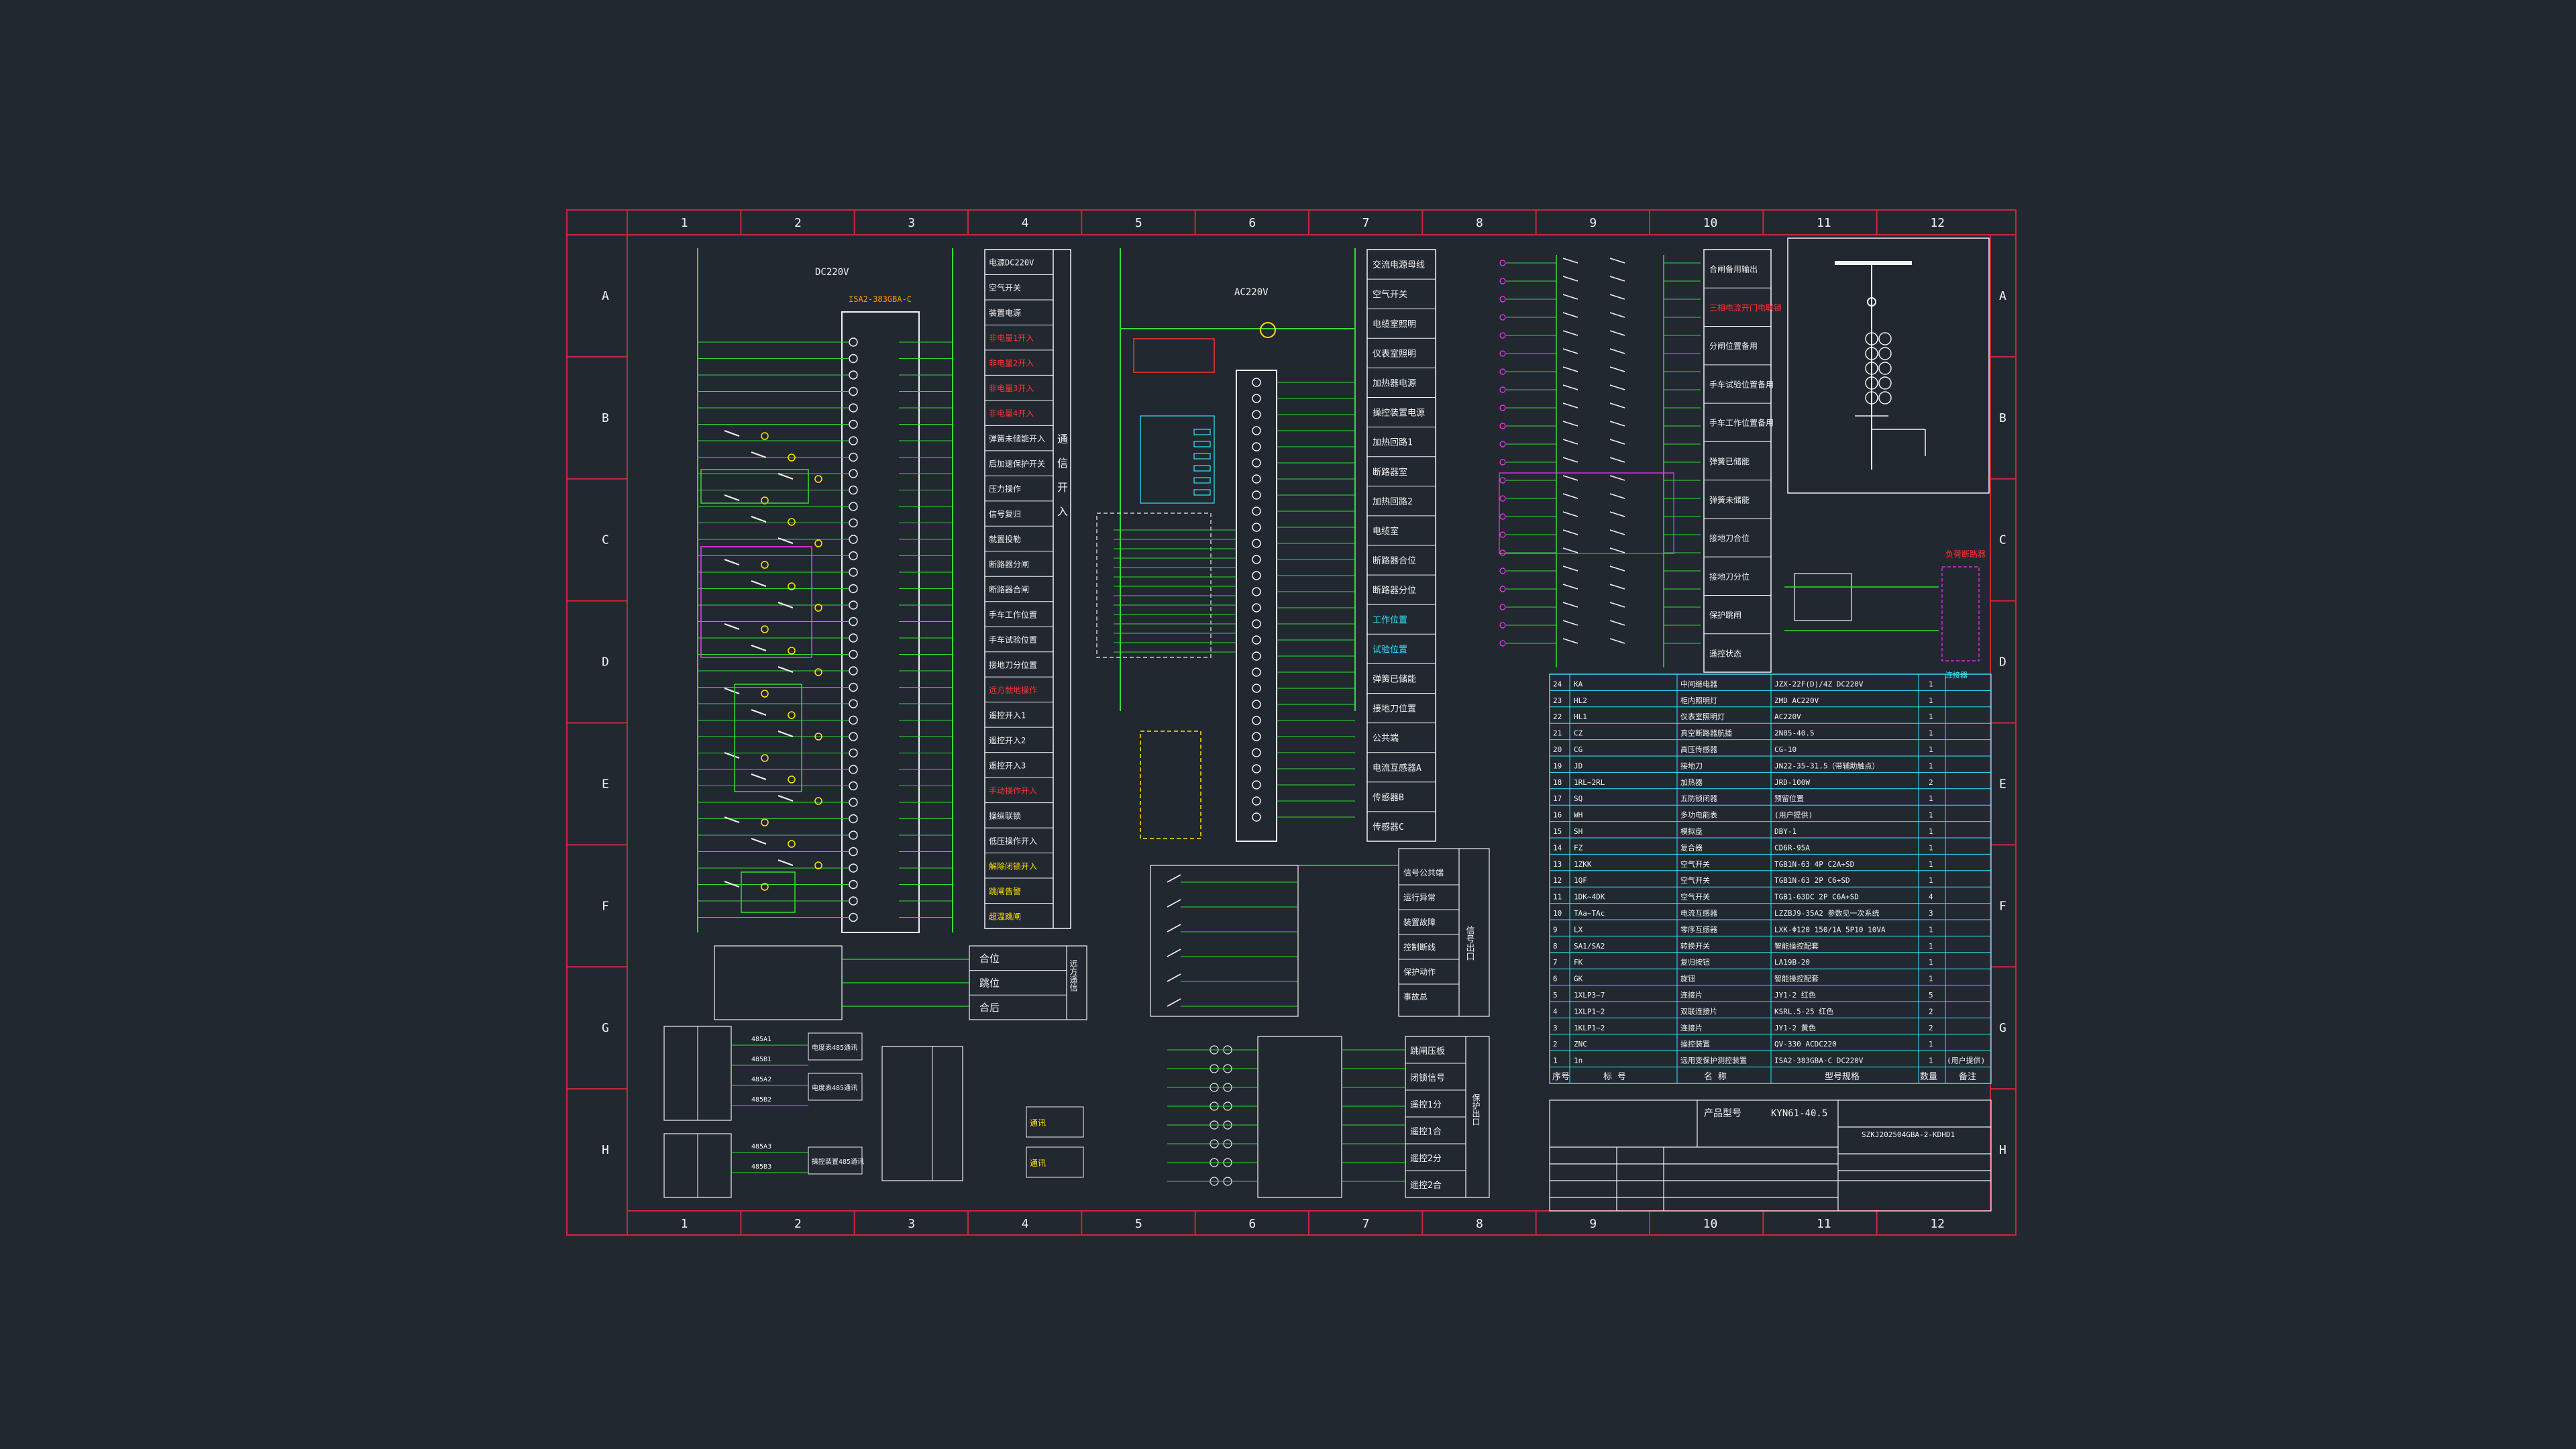 The height and width of the screenshot is (1449, 2576). I want to click on bom-cell-symbol: LX, so click(1578, 929).